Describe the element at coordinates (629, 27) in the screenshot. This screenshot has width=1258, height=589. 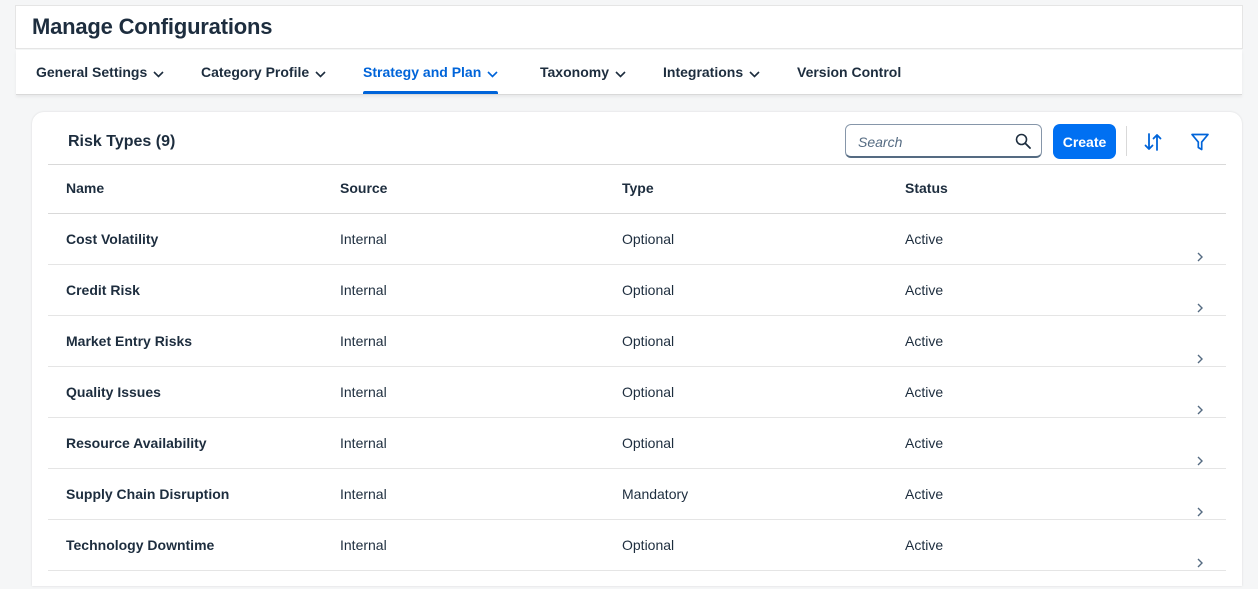
I see `page-header: Manage Configurations` at that location.